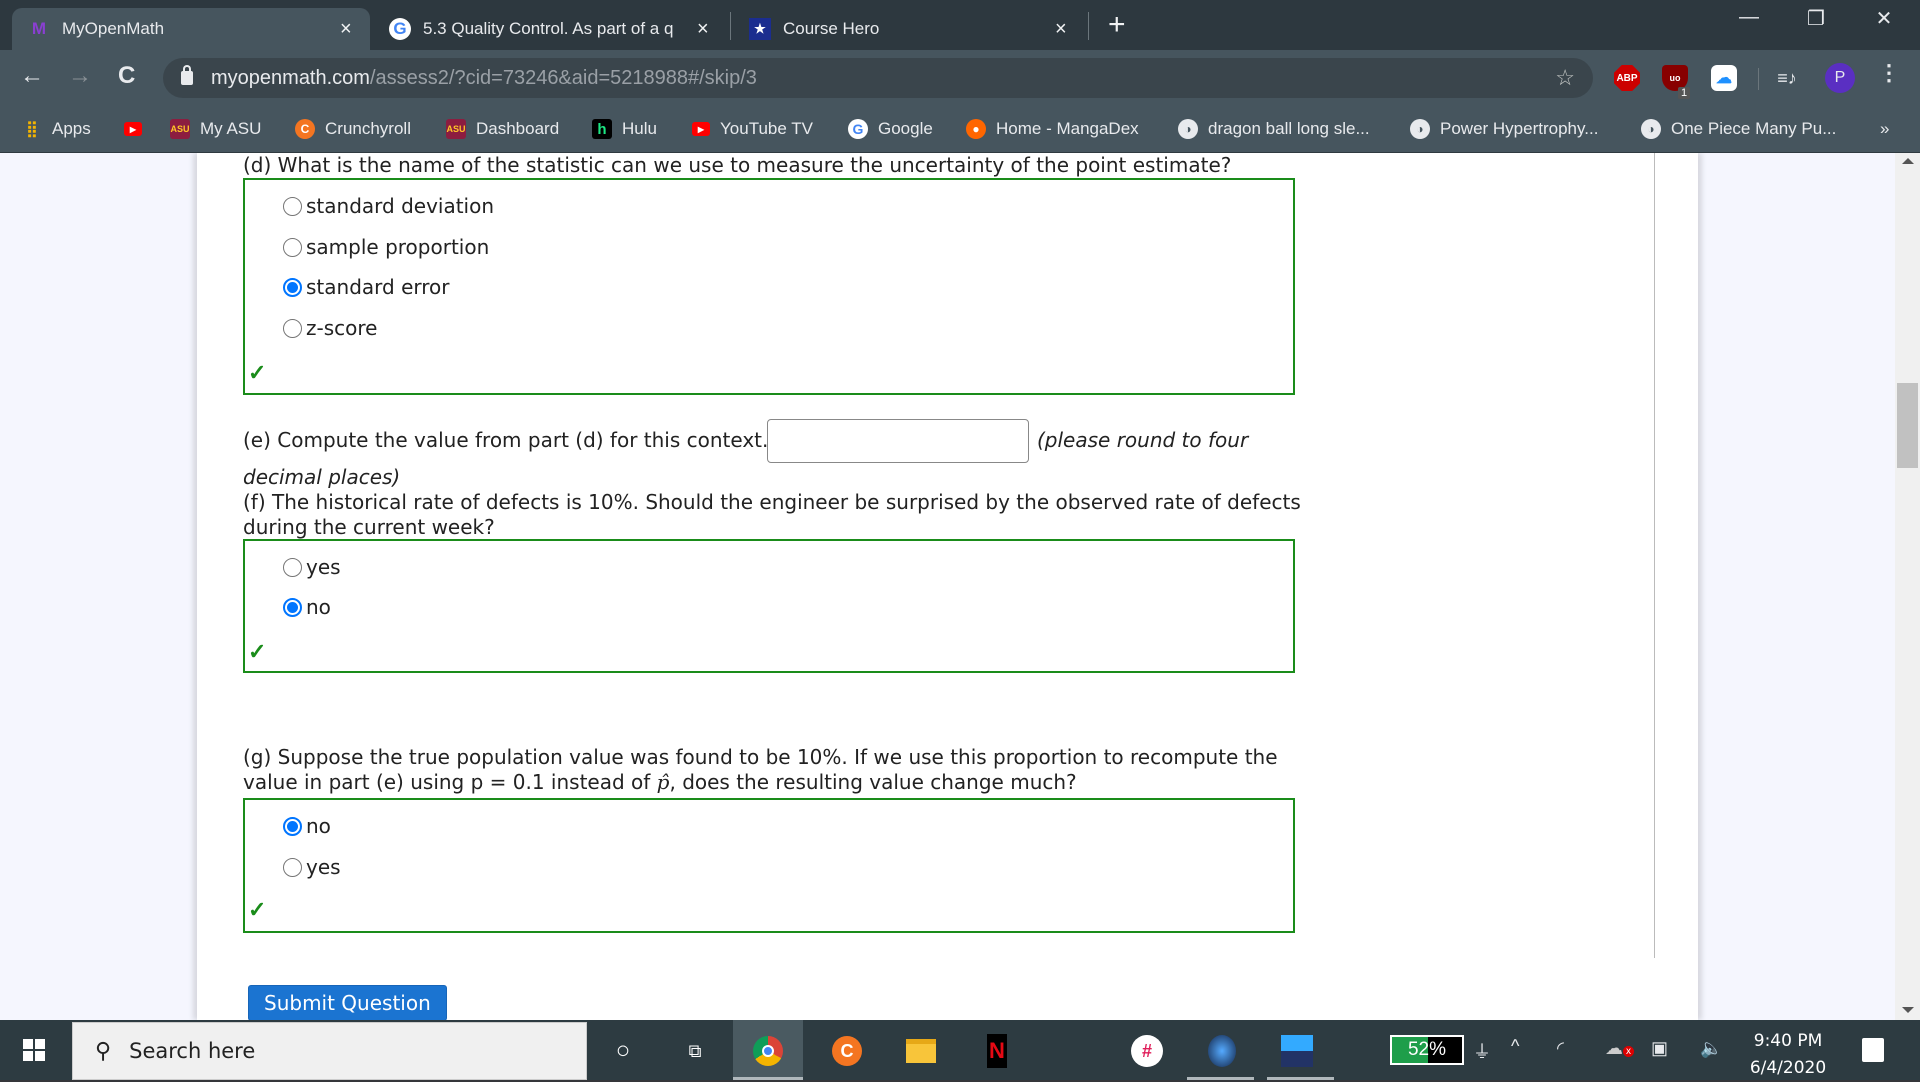  I want to click on slack-icon: #, so click(1147, 1051).